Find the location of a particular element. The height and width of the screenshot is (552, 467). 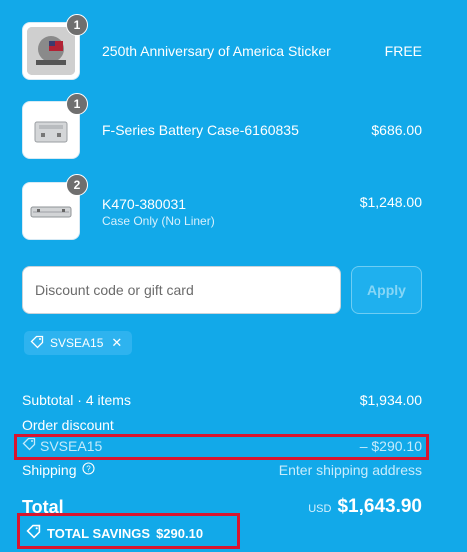

item-price: FREE is located at coordinates (403, 51).